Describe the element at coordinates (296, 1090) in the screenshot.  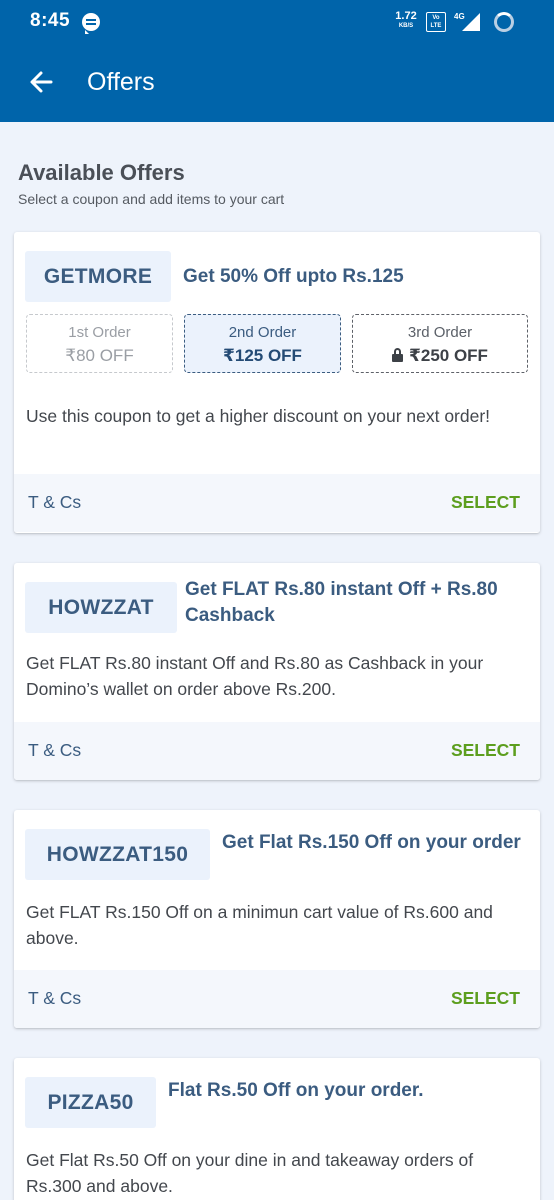
I see `offer-title: Flat Rs.50 Off on your order.` at that location.